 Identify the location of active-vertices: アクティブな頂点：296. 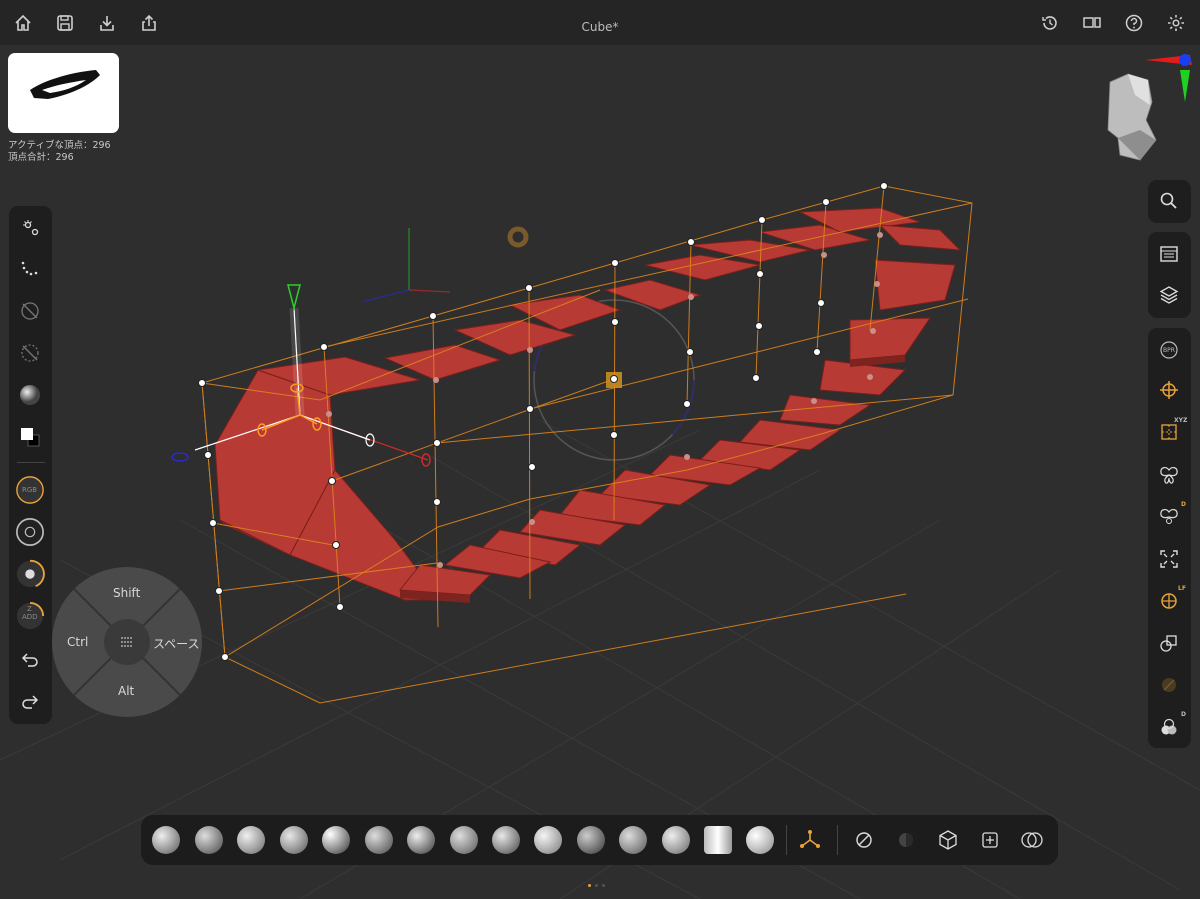
(59, 145).